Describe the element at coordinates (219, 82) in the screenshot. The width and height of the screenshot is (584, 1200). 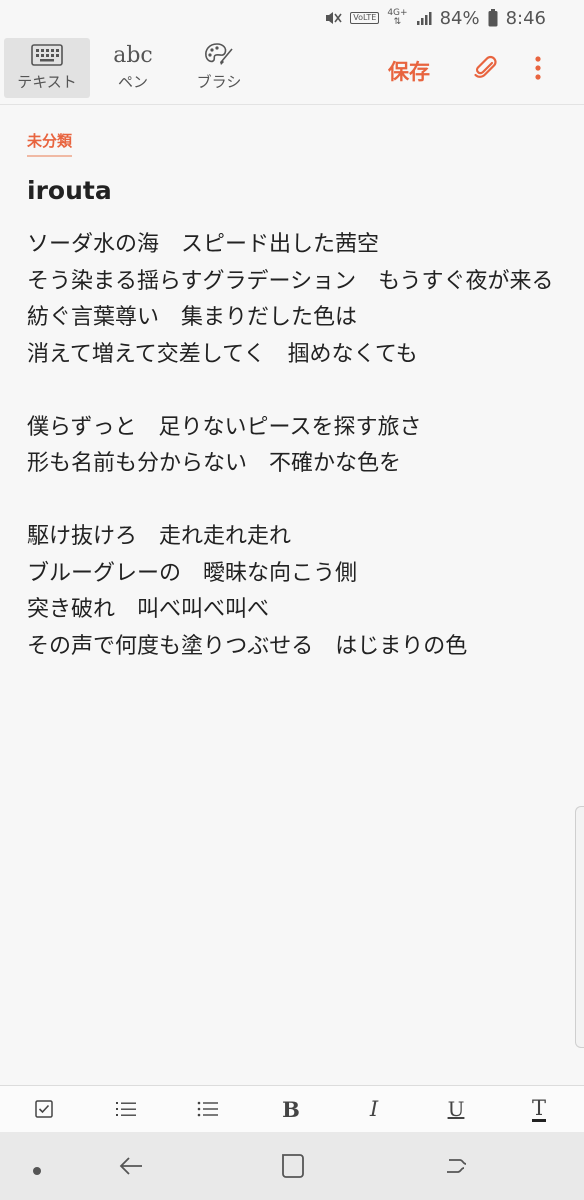
I see `tab-brush-label: ブラシ` at that location.